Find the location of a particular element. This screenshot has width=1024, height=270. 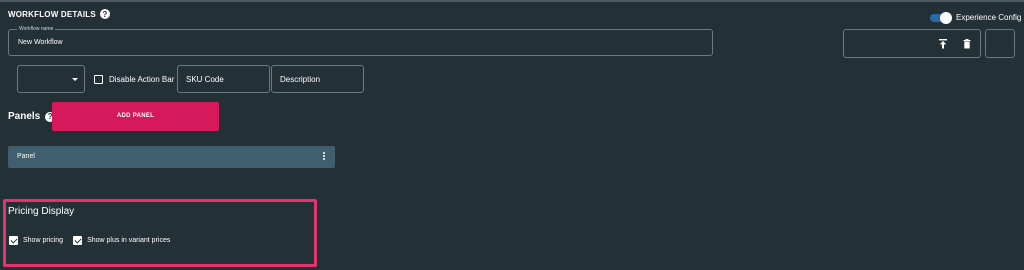

workflow-action-box is located at coordinates (912, 43).